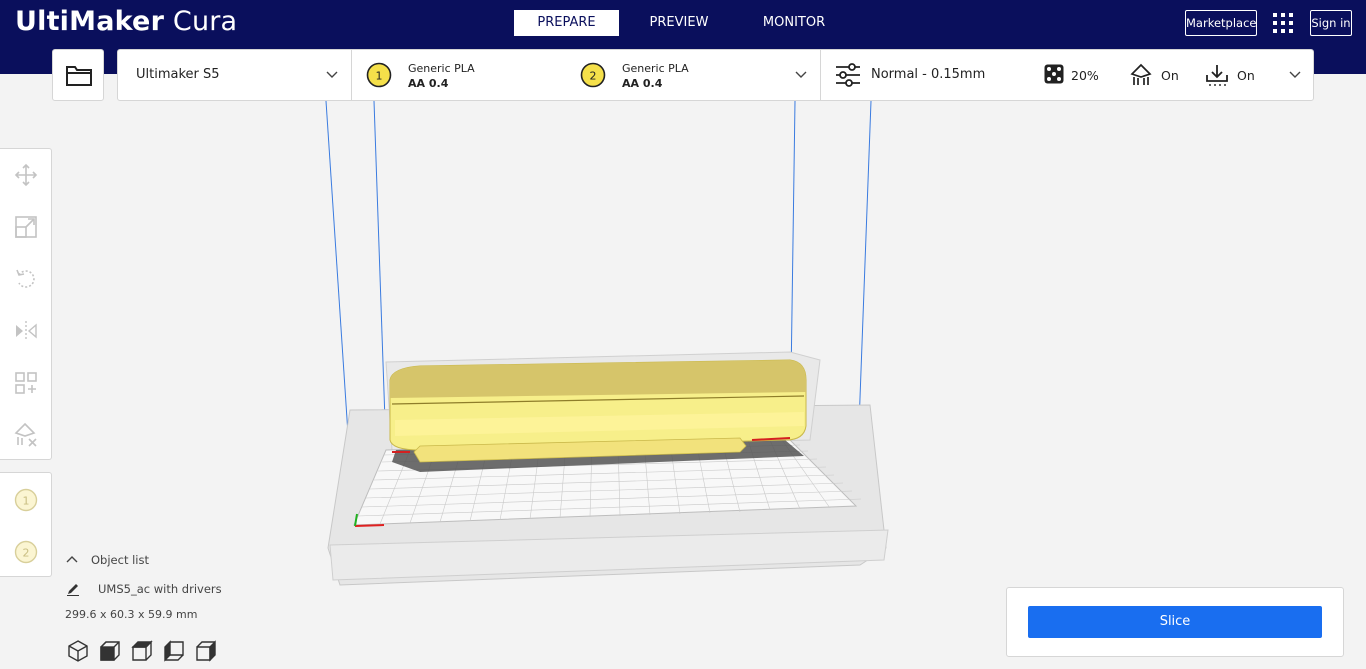 Image resolution: width=1366 pixels, height=669 pixels. Describe the element at coordinates (26, 304) in the screenshot. I see `transform-toolbar` at that location.